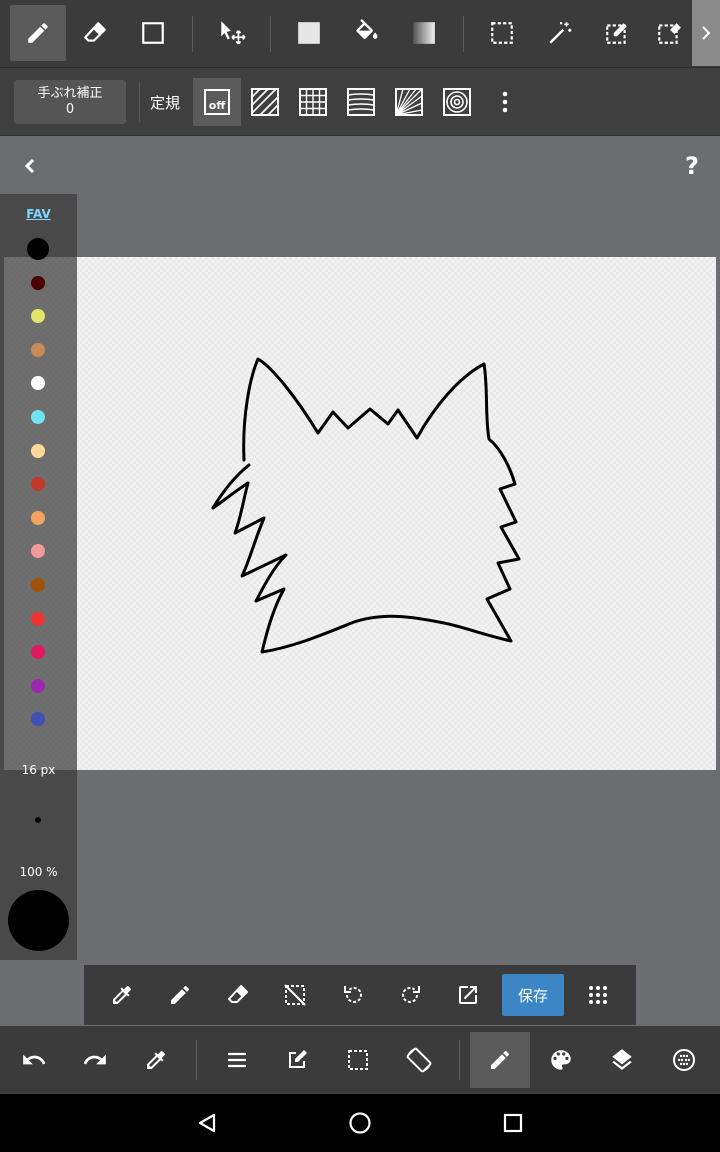 This screenshot has width=720, height=1152. I want to click on grid-icon, so click(313, 102).